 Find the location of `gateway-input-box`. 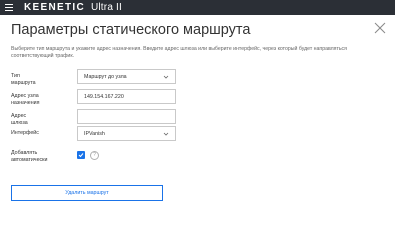

gateway-input-box is located at coordinates (126, 116).